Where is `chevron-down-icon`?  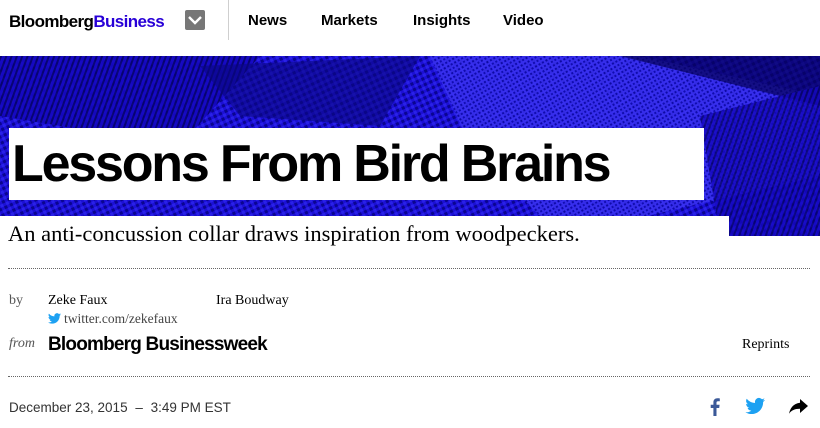
chevron-down-icon is located at coordinates (195, 20).